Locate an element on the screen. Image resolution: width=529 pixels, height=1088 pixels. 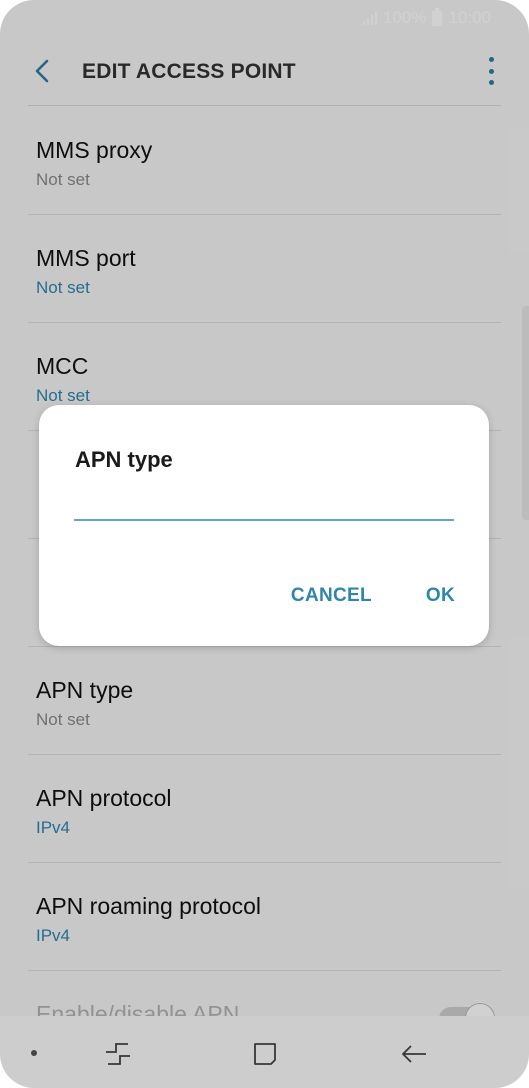
cancel-button: CANCEL is located at coordinates (331, 596).